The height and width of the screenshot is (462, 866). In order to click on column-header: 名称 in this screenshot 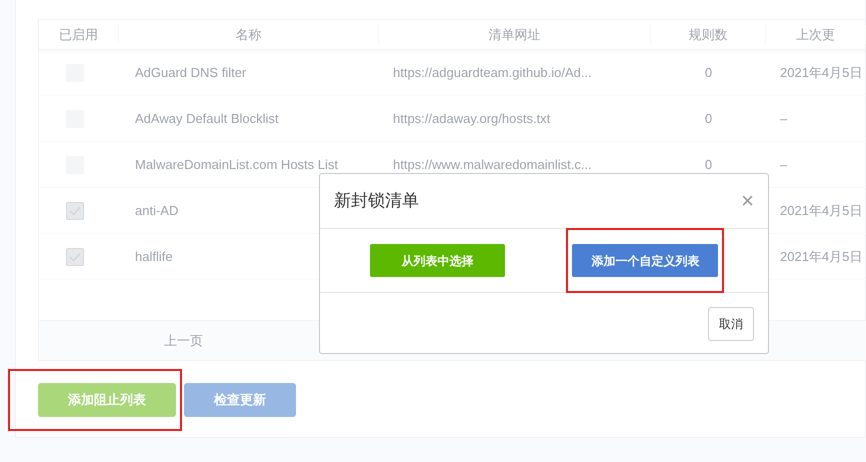, I will do `click(249, 34)`.